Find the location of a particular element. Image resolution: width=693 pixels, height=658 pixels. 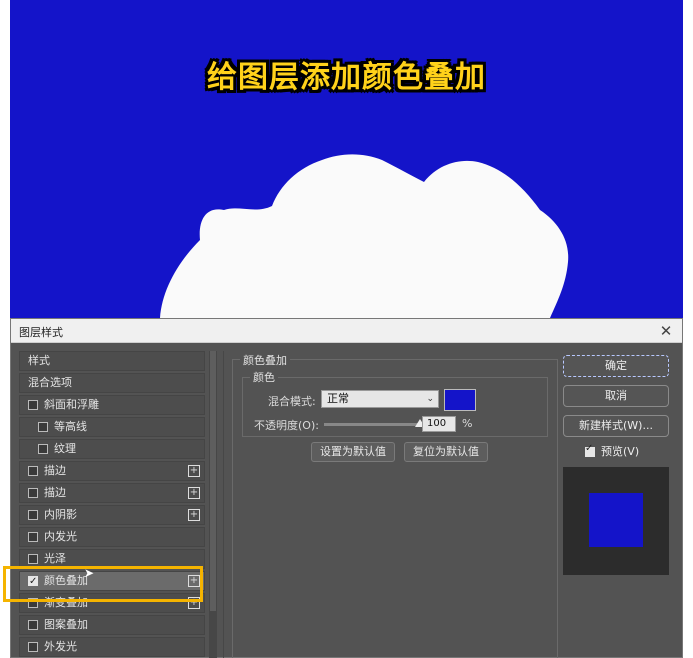

subgroup-title: 颜色 is located at coordinates (264, 377).